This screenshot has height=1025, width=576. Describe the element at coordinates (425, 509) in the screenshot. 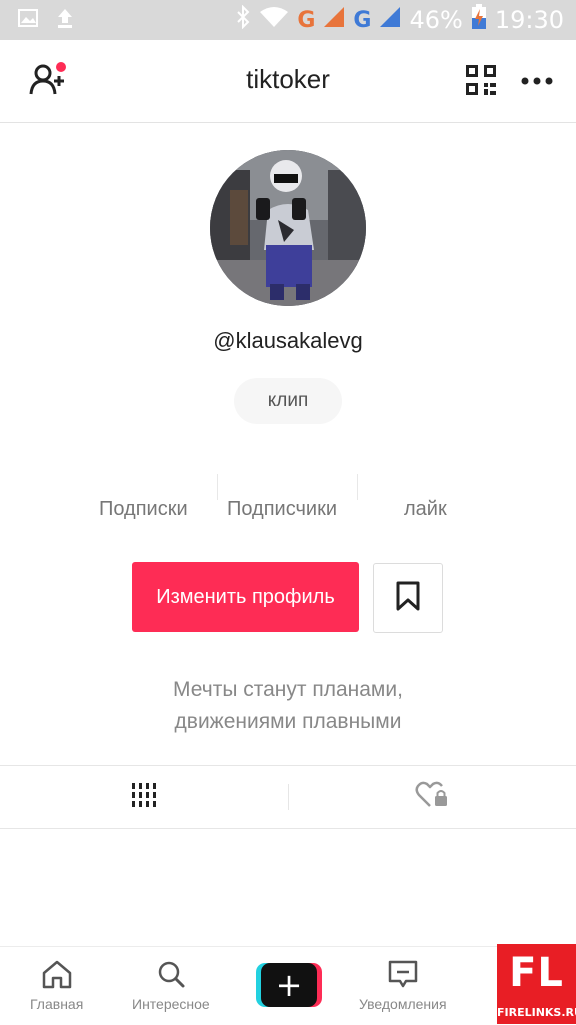

I see `likes-stat-label: лайк` at that location.